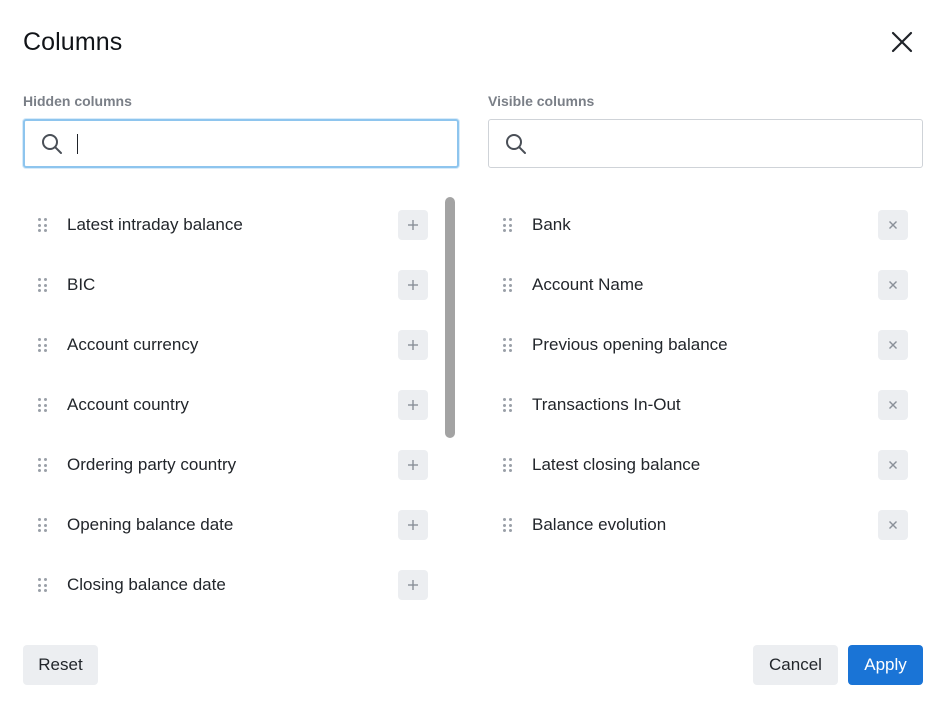 The height and width of the screenshot is (708, 940). Describe the element at coordinates (133, 344) in the screenshot. I see `column-item-label: Account currency` at that location.